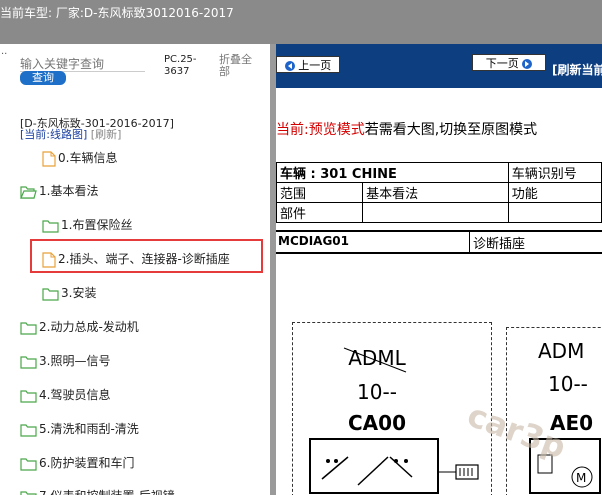 The width and height of the screenshot is (602, 495). What do you see at coordinates (239, 66) in the screenshot?
I see `fold-all-link: 折叠全部` at bounding box center [239, 66].